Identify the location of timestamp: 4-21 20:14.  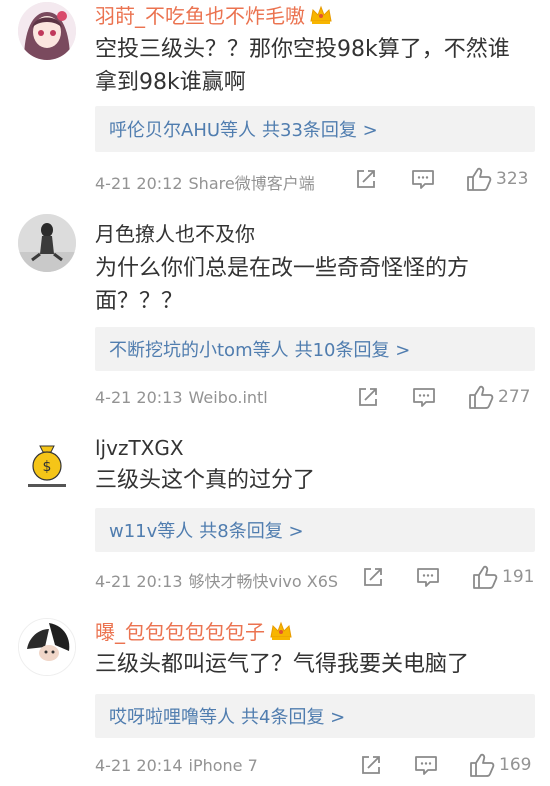
(139, 765).